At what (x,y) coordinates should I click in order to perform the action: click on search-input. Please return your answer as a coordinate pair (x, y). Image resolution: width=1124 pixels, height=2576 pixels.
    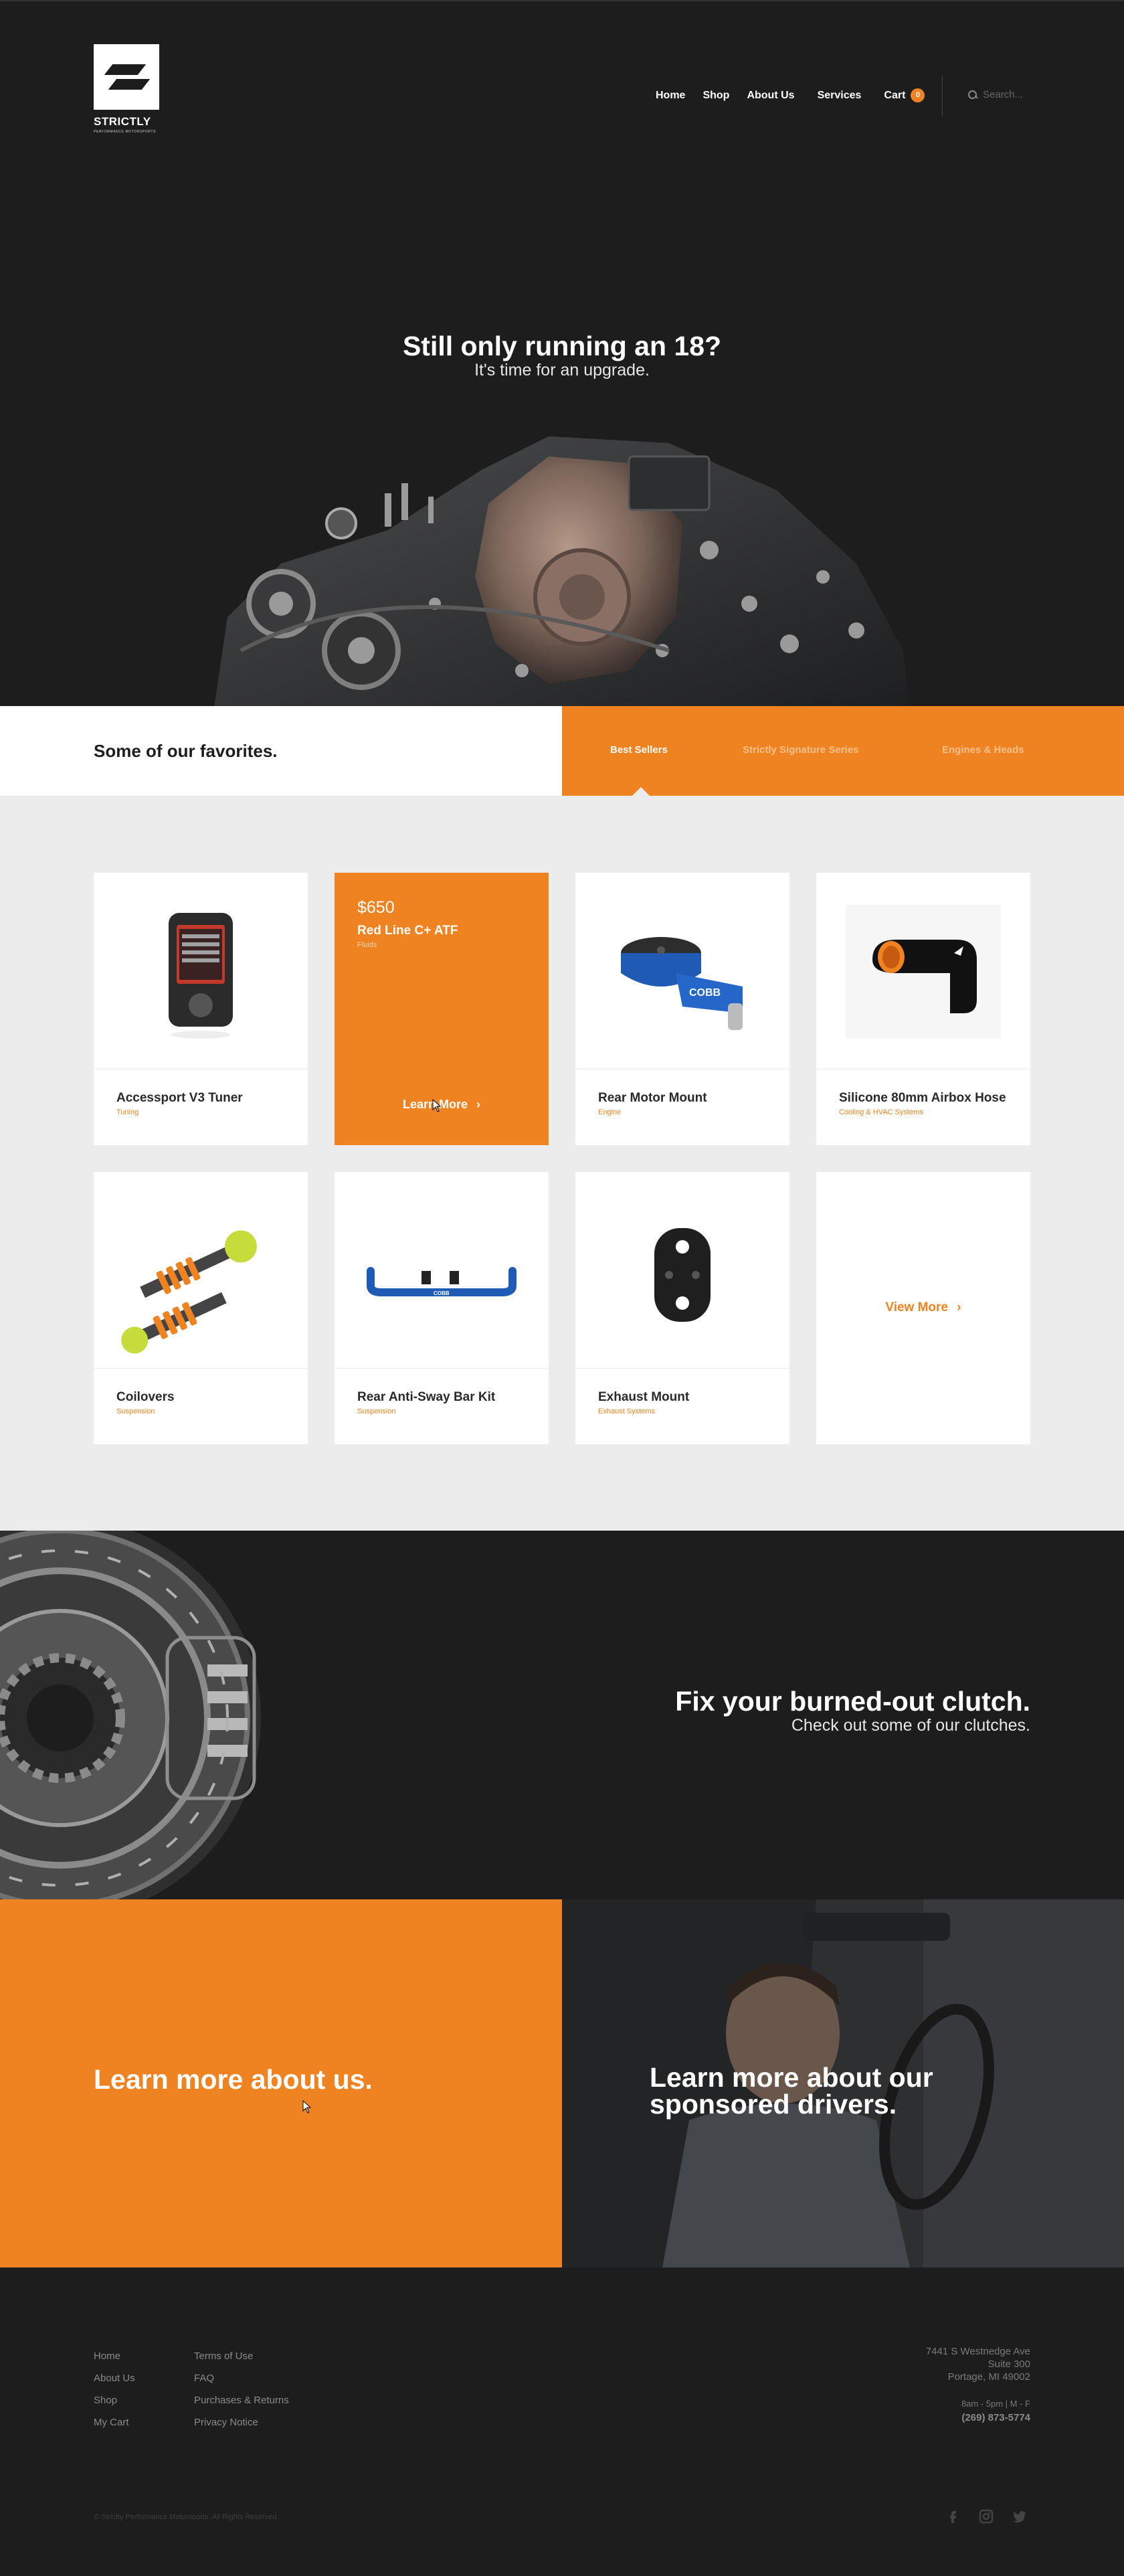
    Looking at the image, I should click on (1016, 94).